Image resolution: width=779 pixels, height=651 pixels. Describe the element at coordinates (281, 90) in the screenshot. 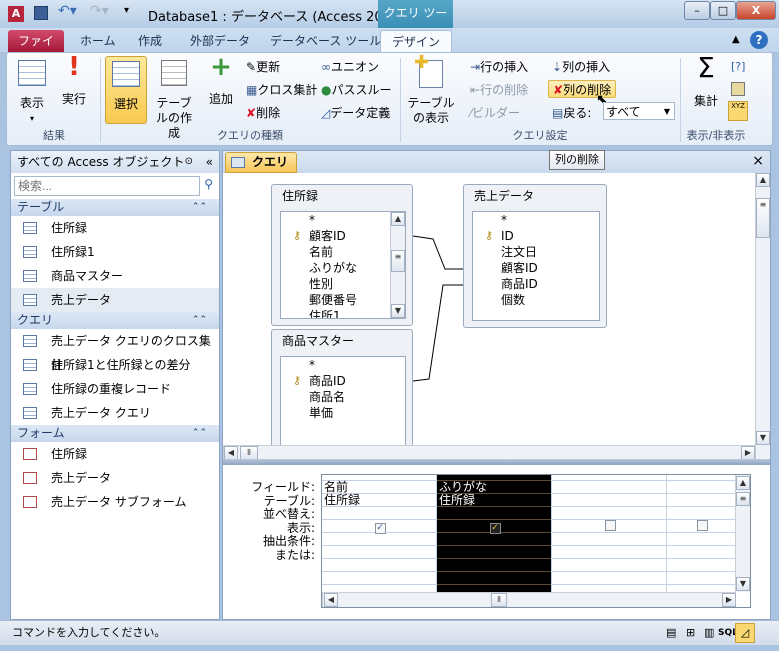

I see `crosstab-button: ▦クロス集計` at that location.